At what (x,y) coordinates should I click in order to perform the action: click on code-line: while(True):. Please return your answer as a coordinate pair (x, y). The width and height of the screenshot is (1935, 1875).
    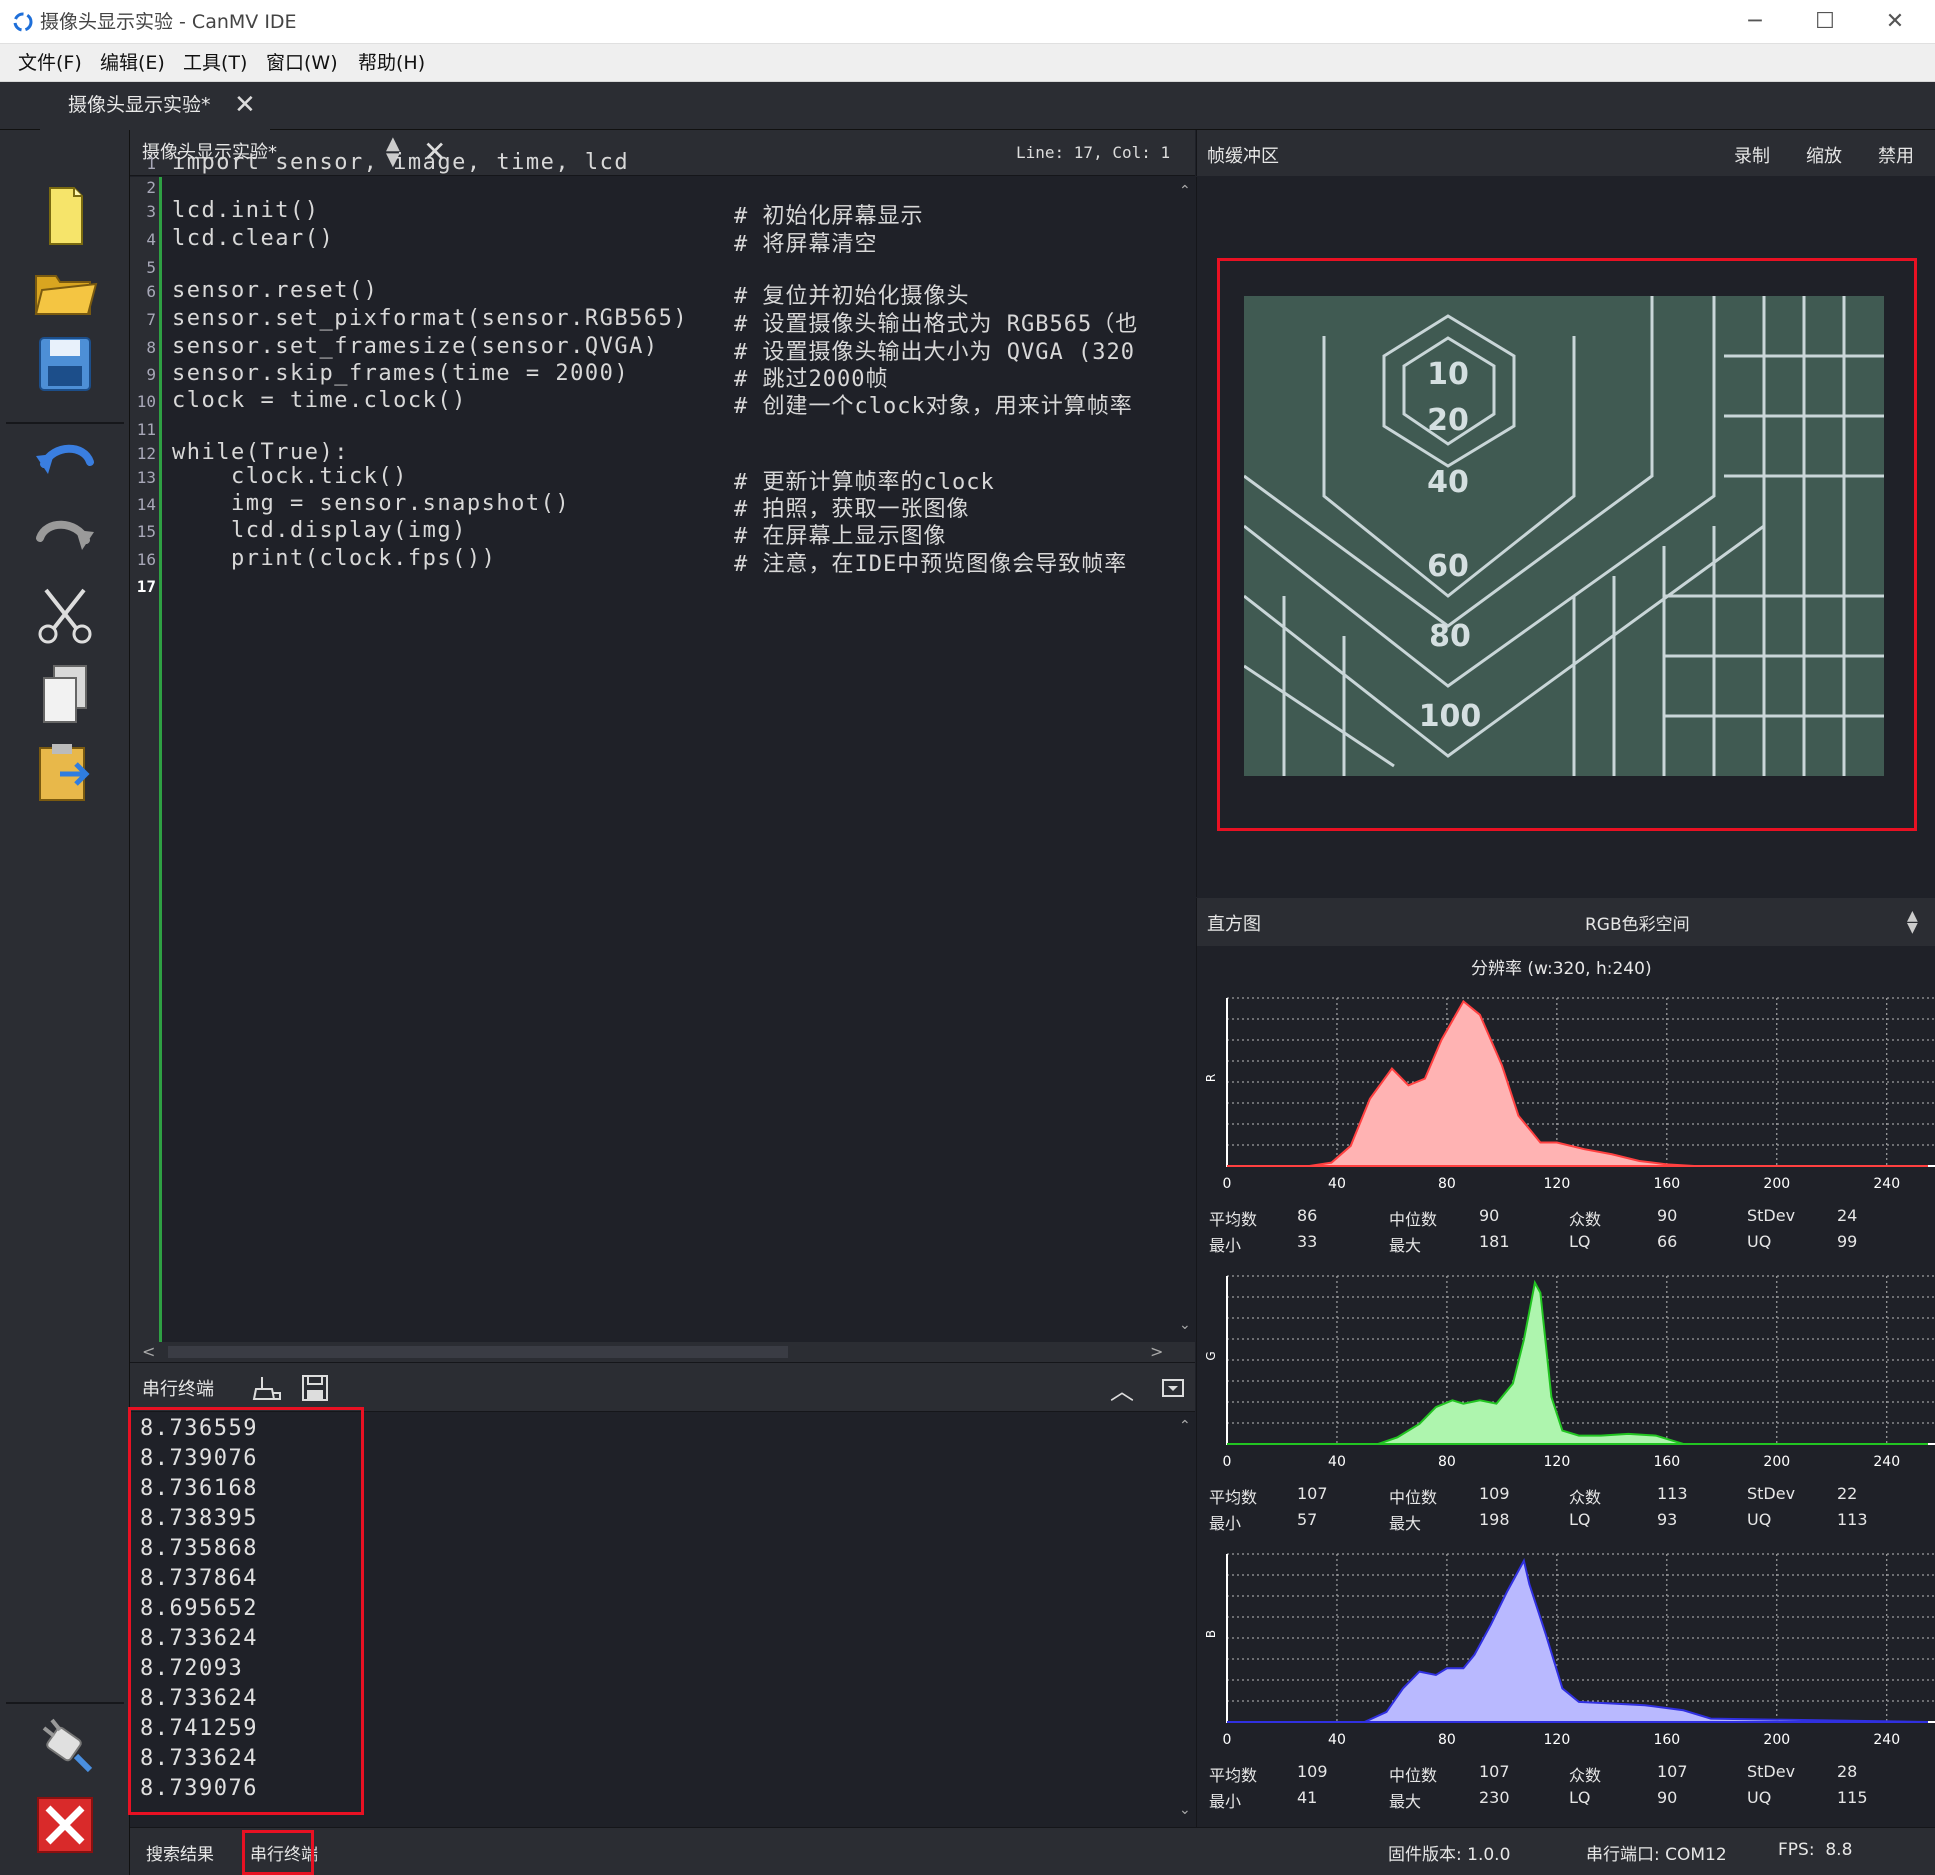
    Looking at the image, I should click on (260, 452).